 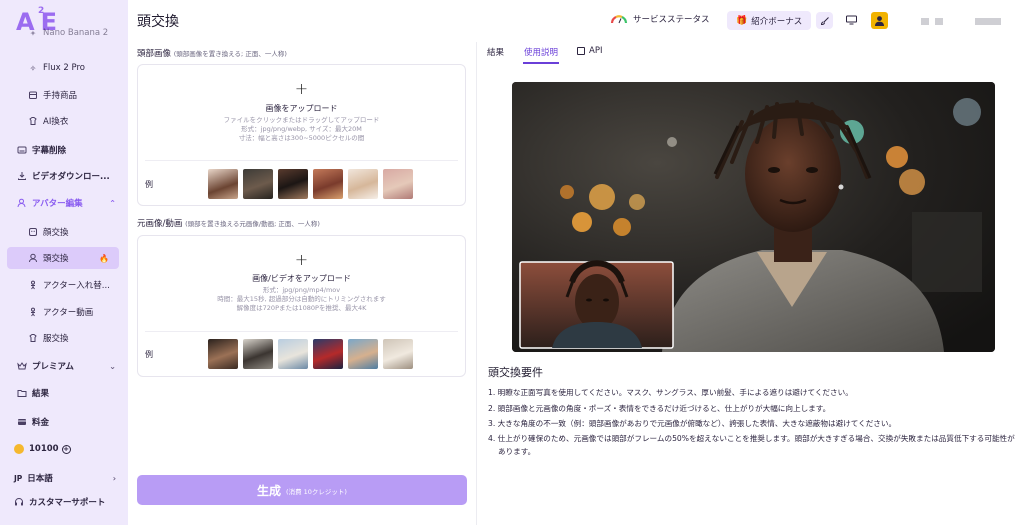 What do you see at coordinates (112, 366) in the screenshot?
I see `chevron-down-icon: ⌄` at bounding box center [112, 366].